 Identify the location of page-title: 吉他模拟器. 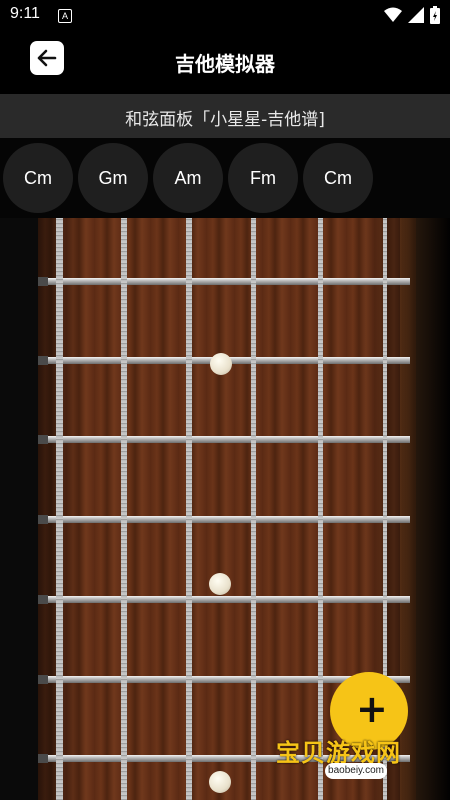
(225, 64).